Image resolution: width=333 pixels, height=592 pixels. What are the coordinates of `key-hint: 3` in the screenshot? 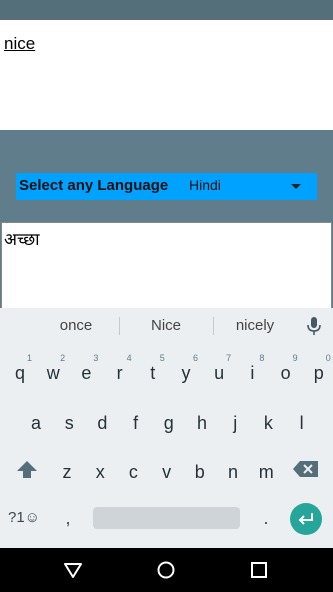 It's located at (96, 358).